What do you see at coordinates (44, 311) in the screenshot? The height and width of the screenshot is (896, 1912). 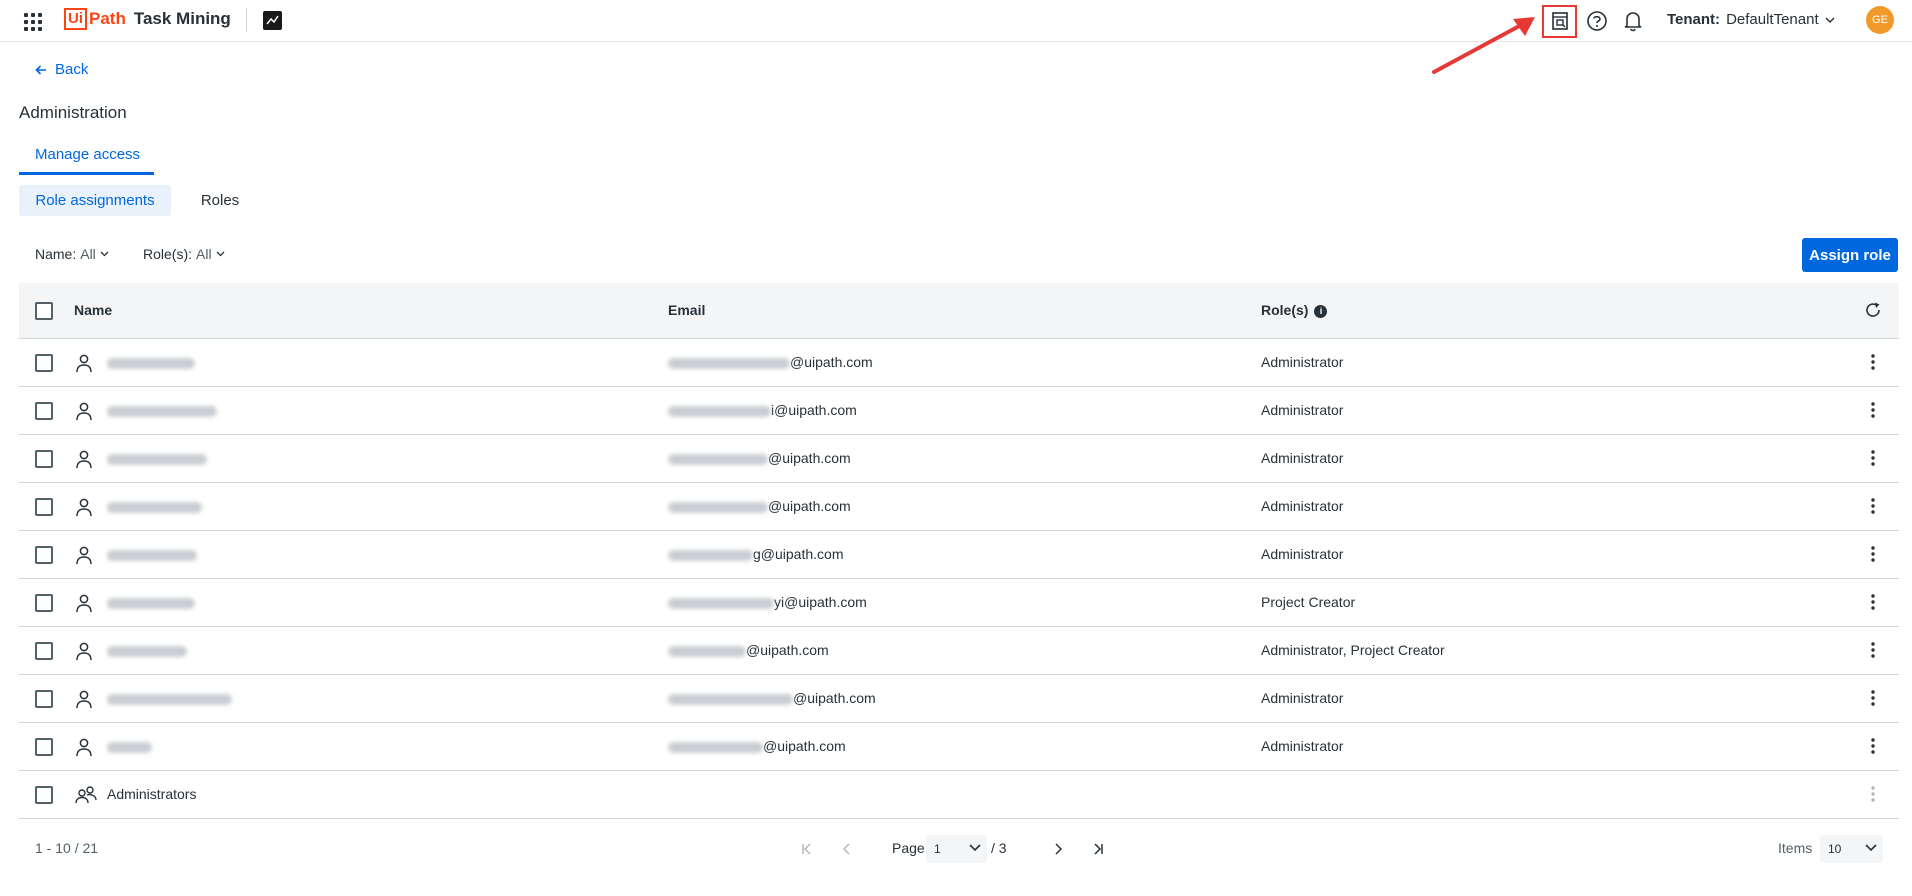 I see `select-all-checkbox` at bounding box center [44, 311].